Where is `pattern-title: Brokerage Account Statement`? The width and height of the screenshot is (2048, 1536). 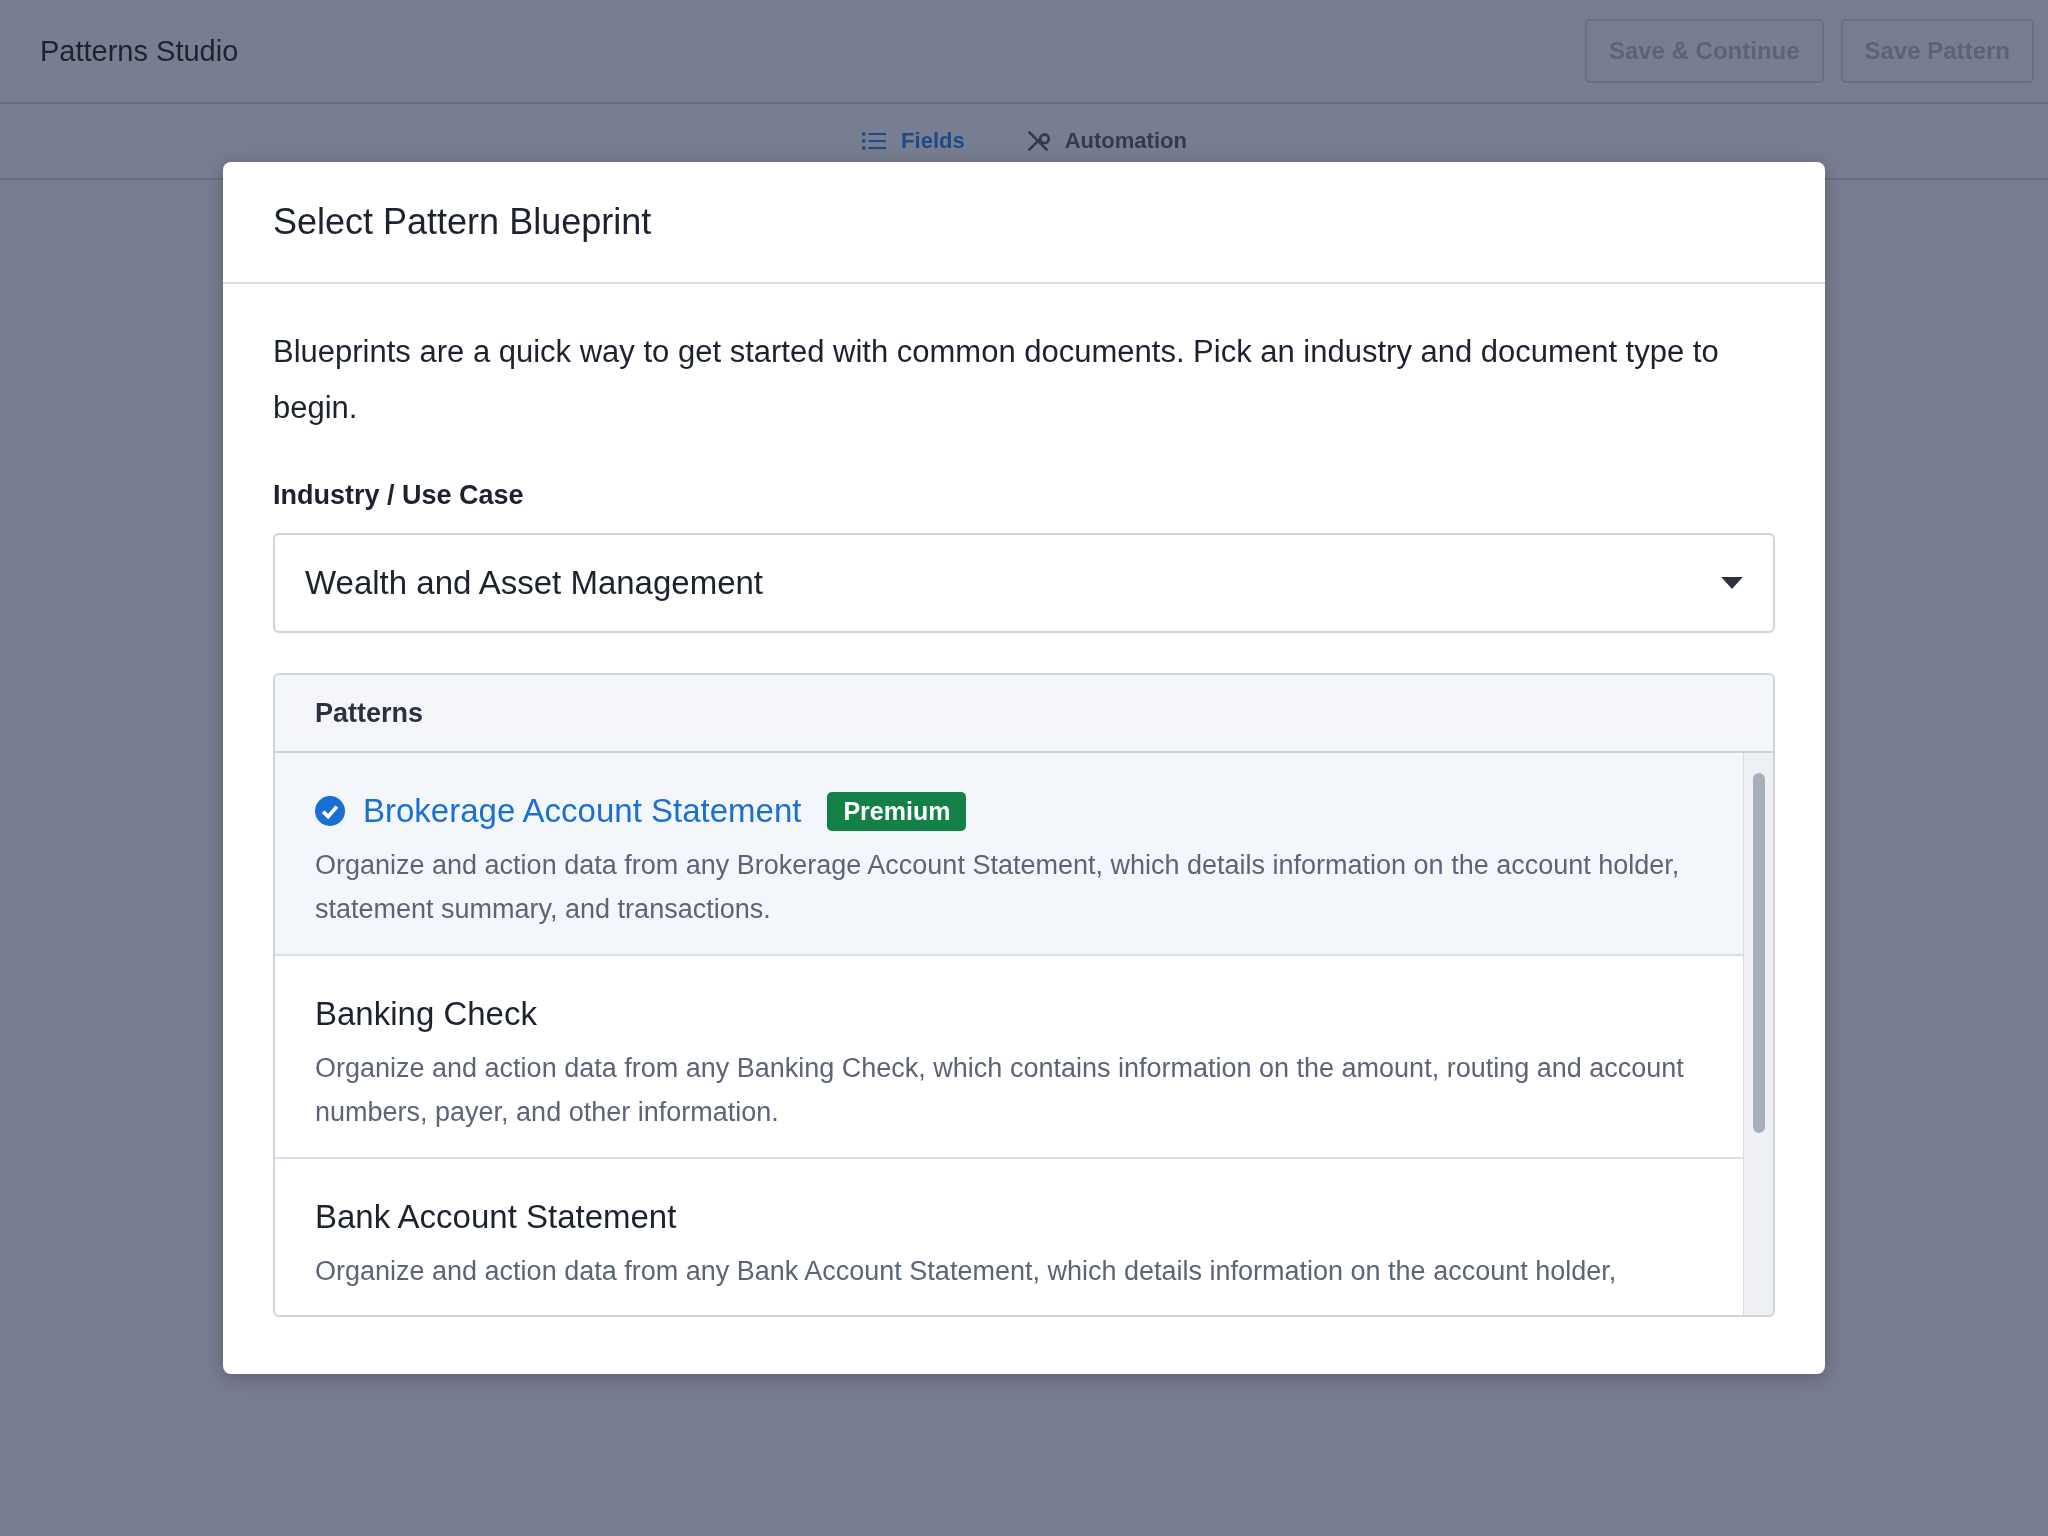
pattern-title: Brokerage Account Statement is located at coordinates (582, 811).